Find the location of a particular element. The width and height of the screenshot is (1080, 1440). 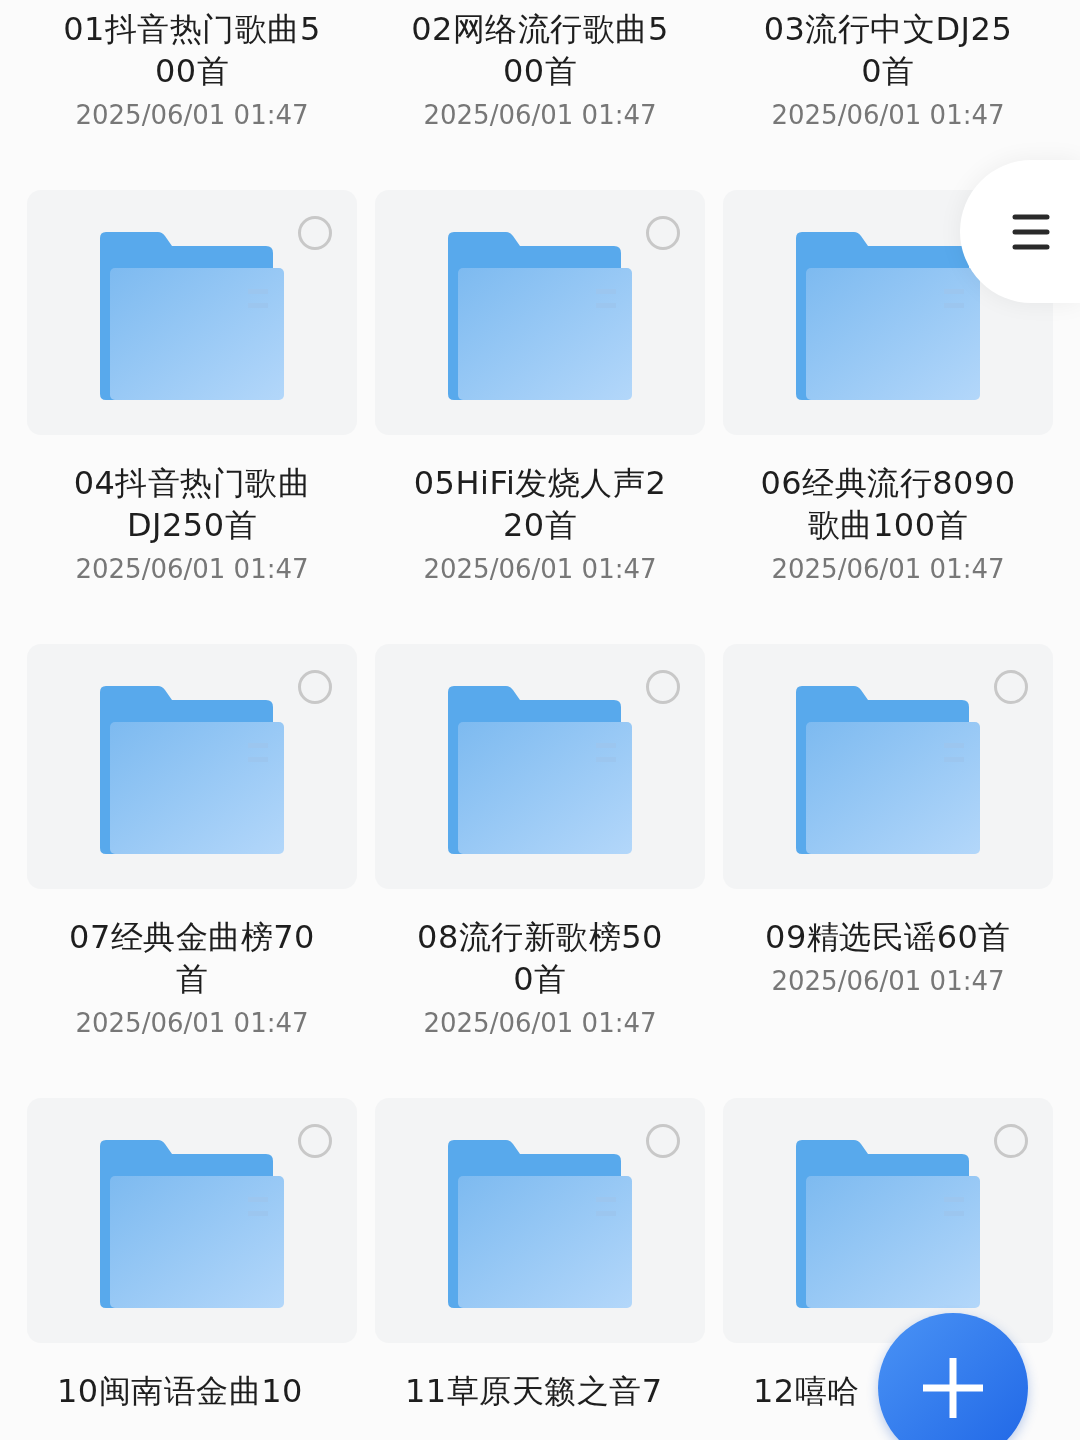

menu-button is located at coordinates (1020, 231).